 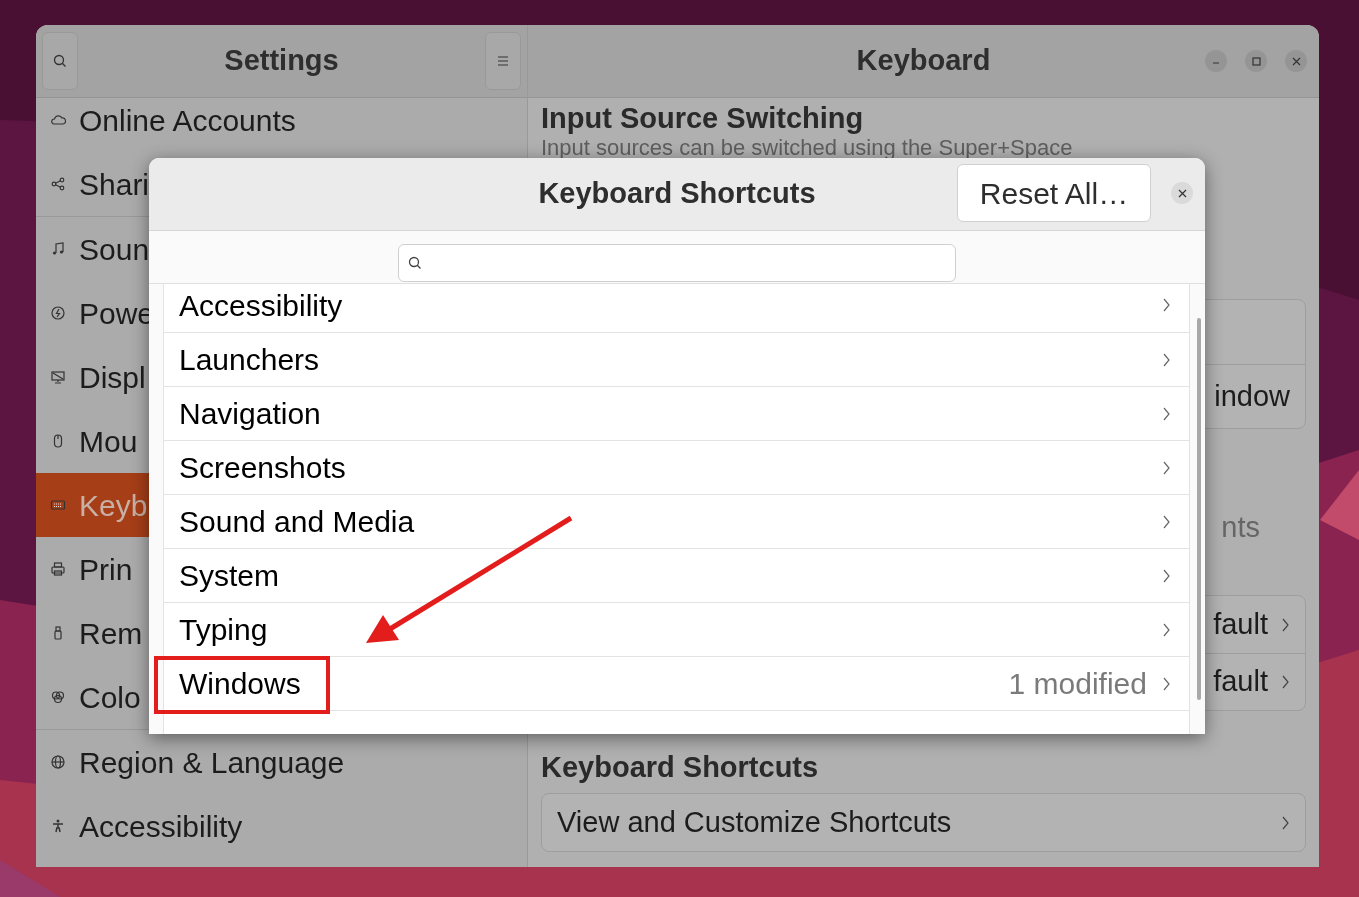 I want to click on window-title: Keyboard, so click(x=923, y=61).